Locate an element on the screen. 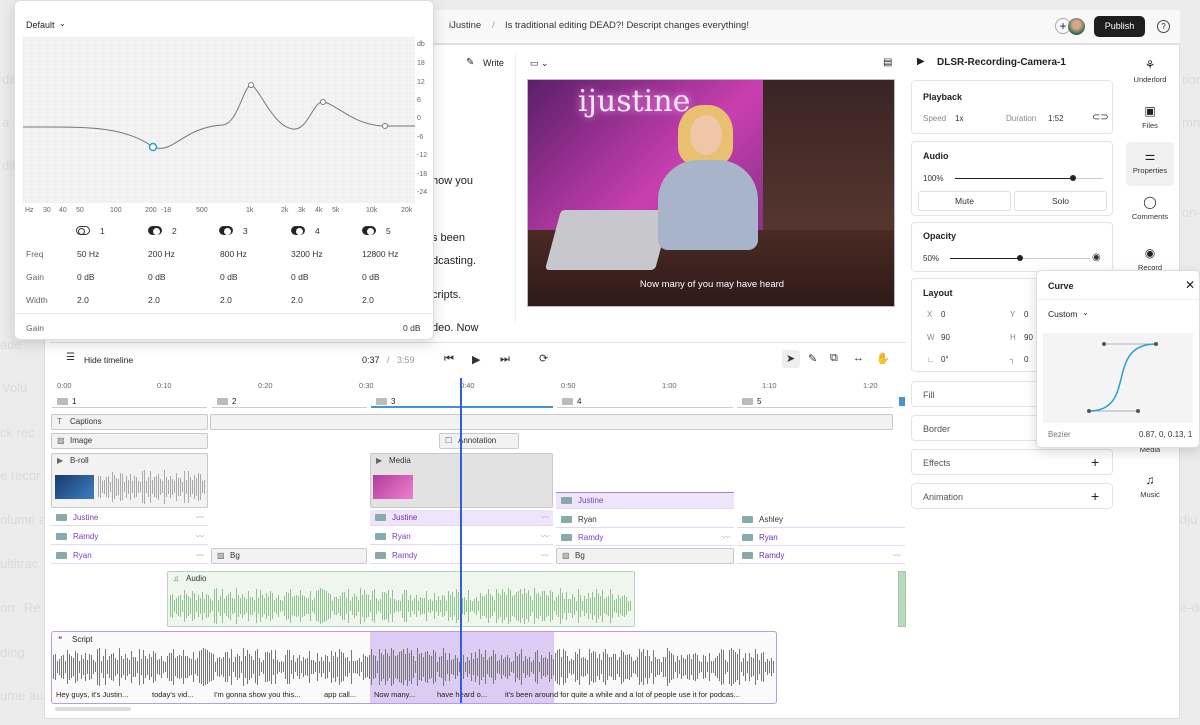  scene-header: 1 is located at coordinates (129, 401).